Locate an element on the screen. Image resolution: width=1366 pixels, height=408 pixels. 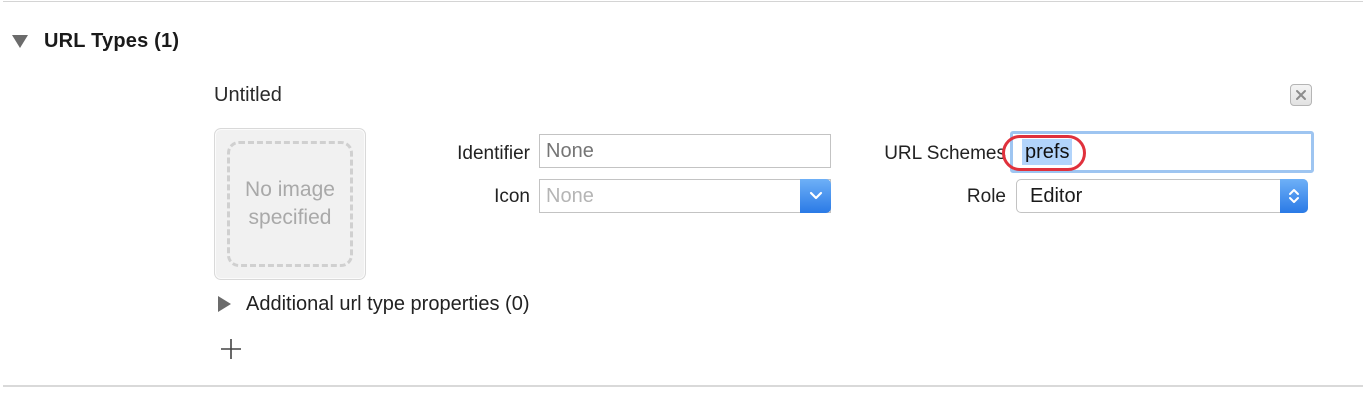
additional-properties-row: Additional url type properties (0) is located at coordinates (373, 304).